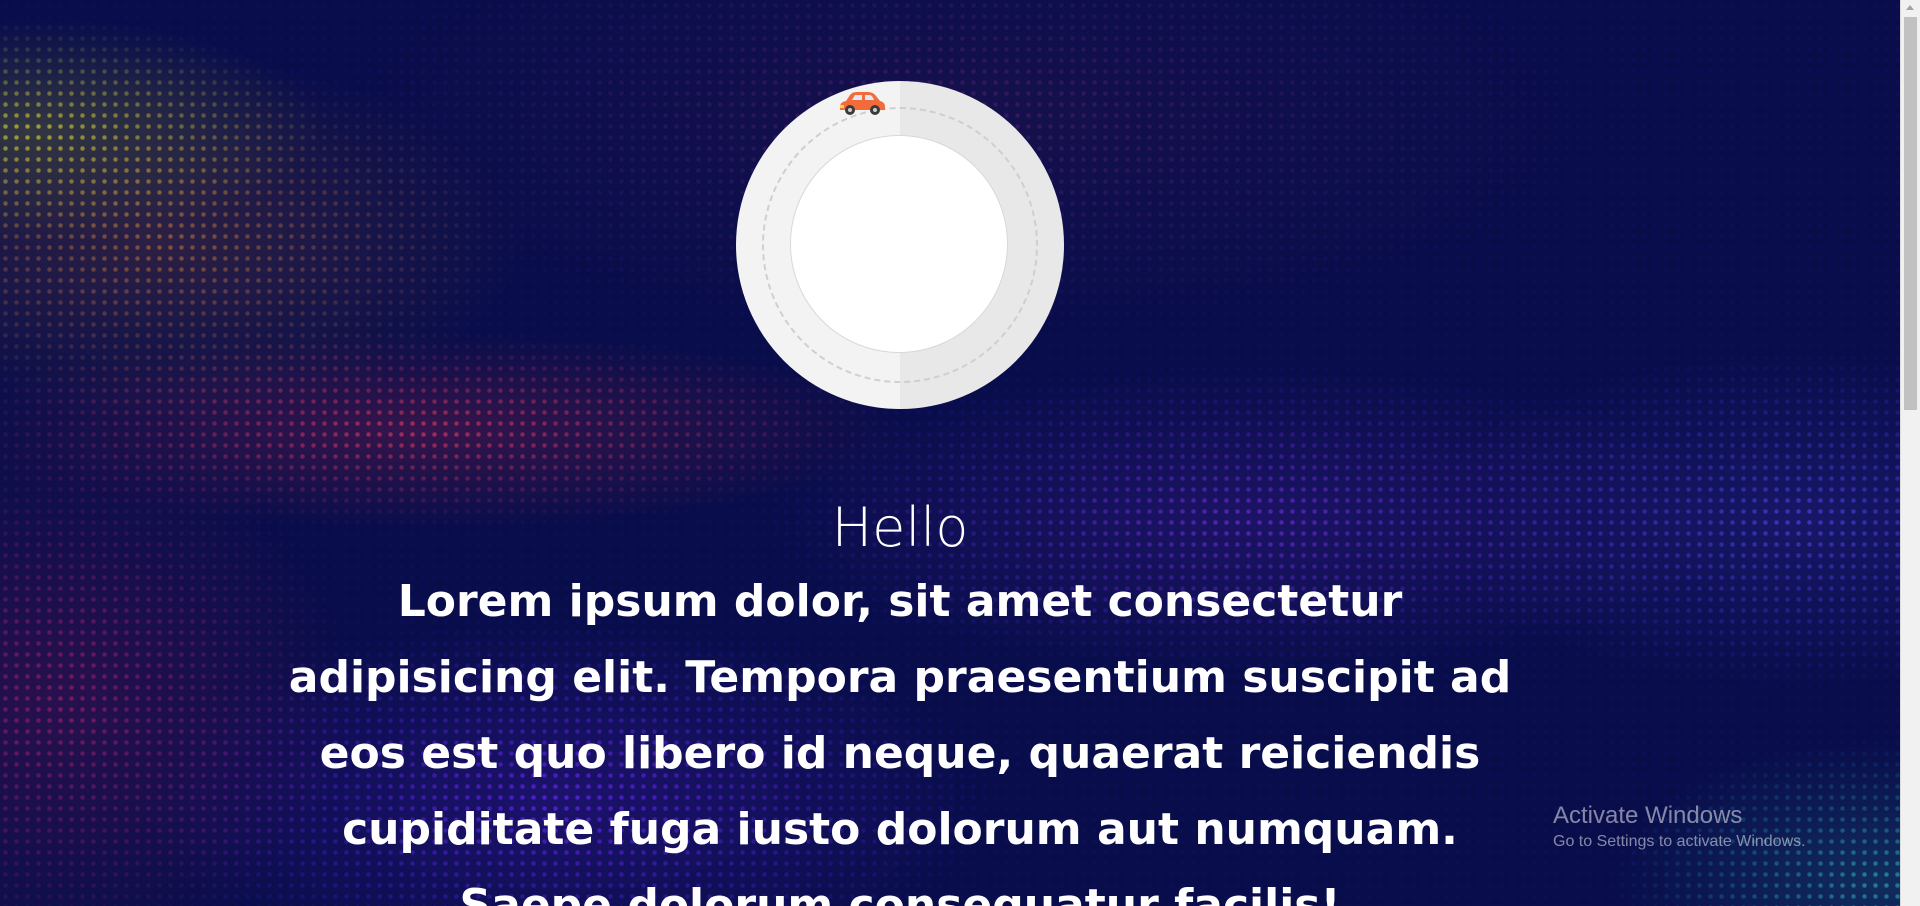 The width and height of the screenshot is (1920, 906). What do you see at coordinates (1910, 7) in the screenshot?
I see `scroll-up-arrow-icon` at bounding box center [1910, 7].